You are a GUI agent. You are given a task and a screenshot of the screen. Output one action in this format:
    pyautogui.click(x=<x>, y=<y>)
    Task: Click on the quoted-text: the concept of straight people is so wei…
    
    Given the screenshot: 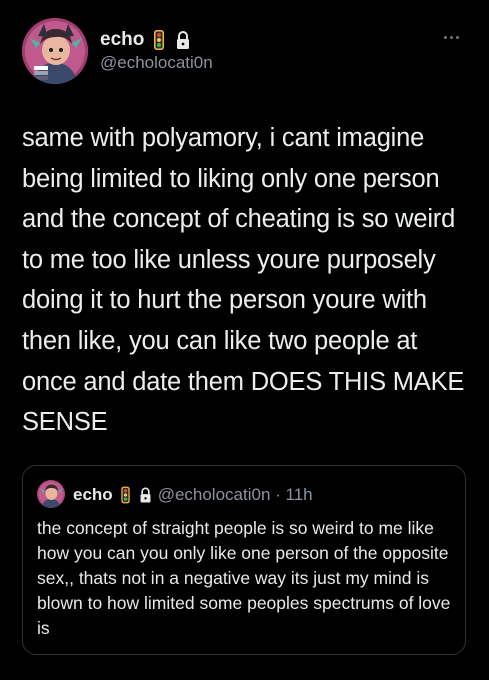 What is the action you would take?
    pyautogui.click(x=244, y=578)
    